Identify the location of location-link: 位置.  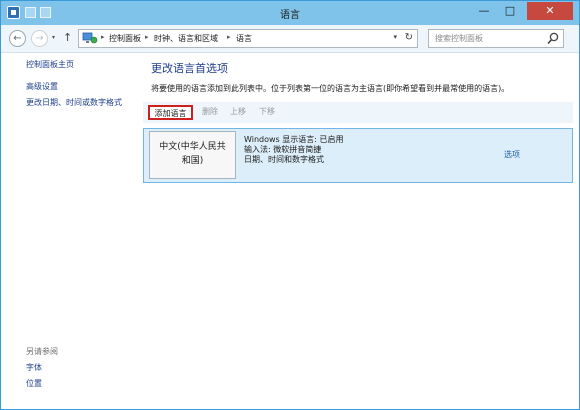
(34, 383).